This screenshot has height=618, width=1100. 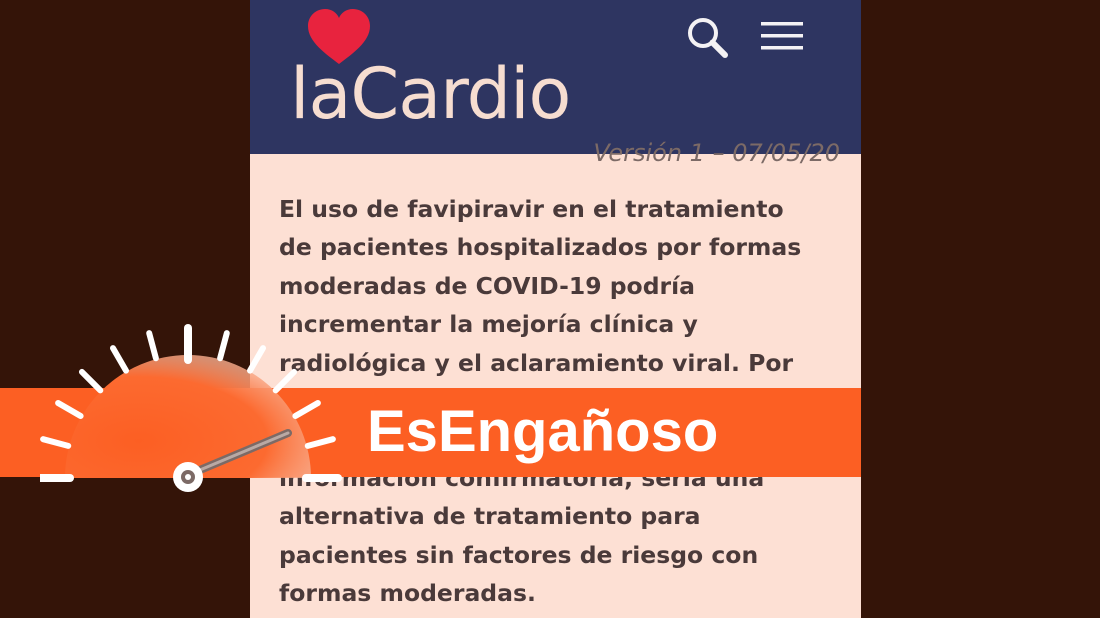 I want to click on article-line: formas moderadas., so click(x=407, y=593).